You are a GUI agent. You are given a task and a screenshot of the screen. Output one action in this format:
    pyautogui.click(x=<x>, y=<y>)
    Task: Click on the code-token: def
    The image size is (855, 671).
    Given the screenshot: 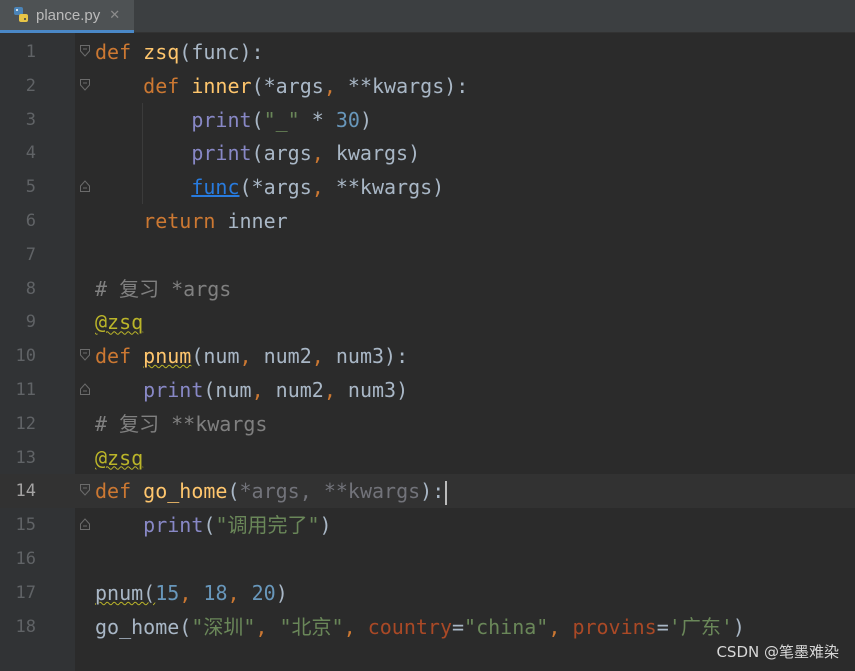 What is the action you would take?
    pyautogui.click(x=113, y=491)
    